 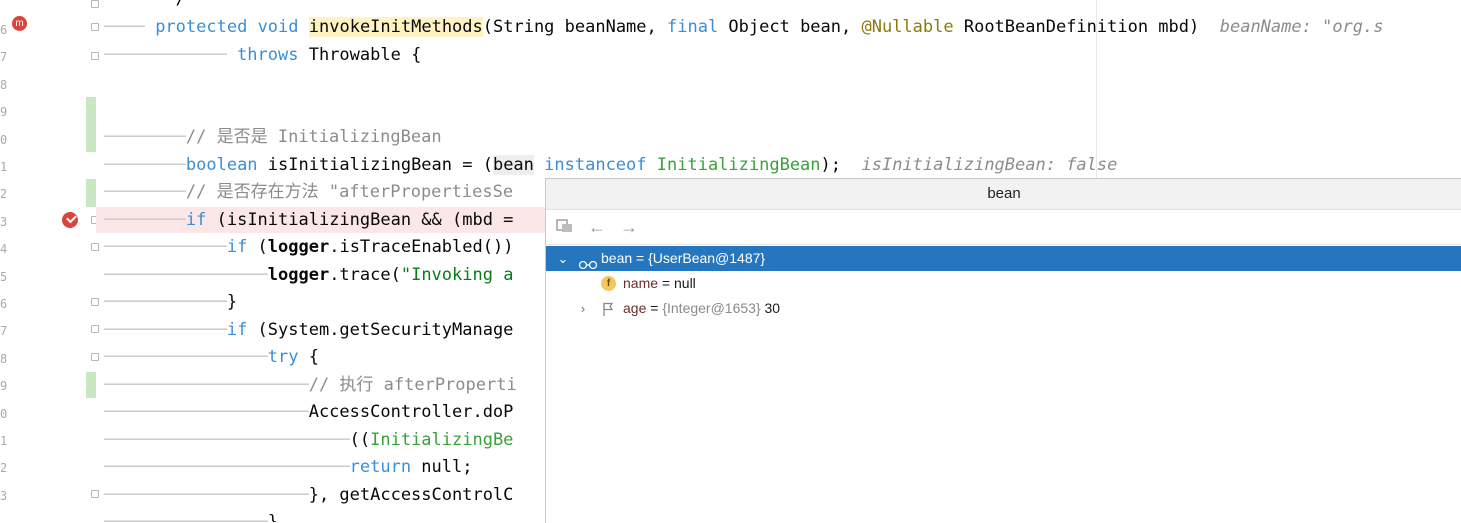 What do you see at coordinates (4, 276) in the screenshot?
I see `line-number: 5` at bounding box center [4, 276].